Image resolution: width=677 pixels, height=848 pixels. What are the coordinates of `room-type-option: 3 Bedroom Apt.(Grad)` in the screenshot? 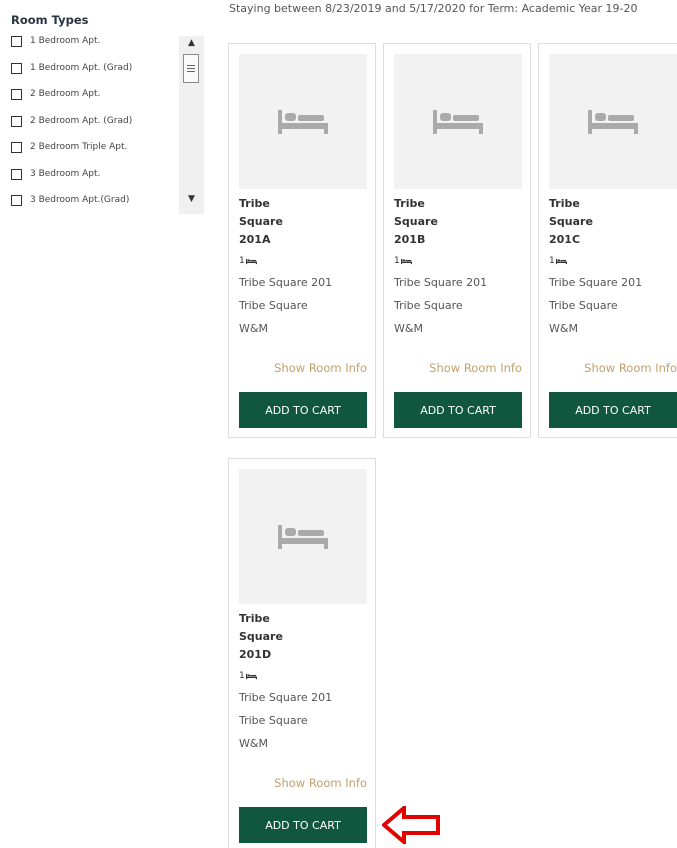 It's located at (96, 204).